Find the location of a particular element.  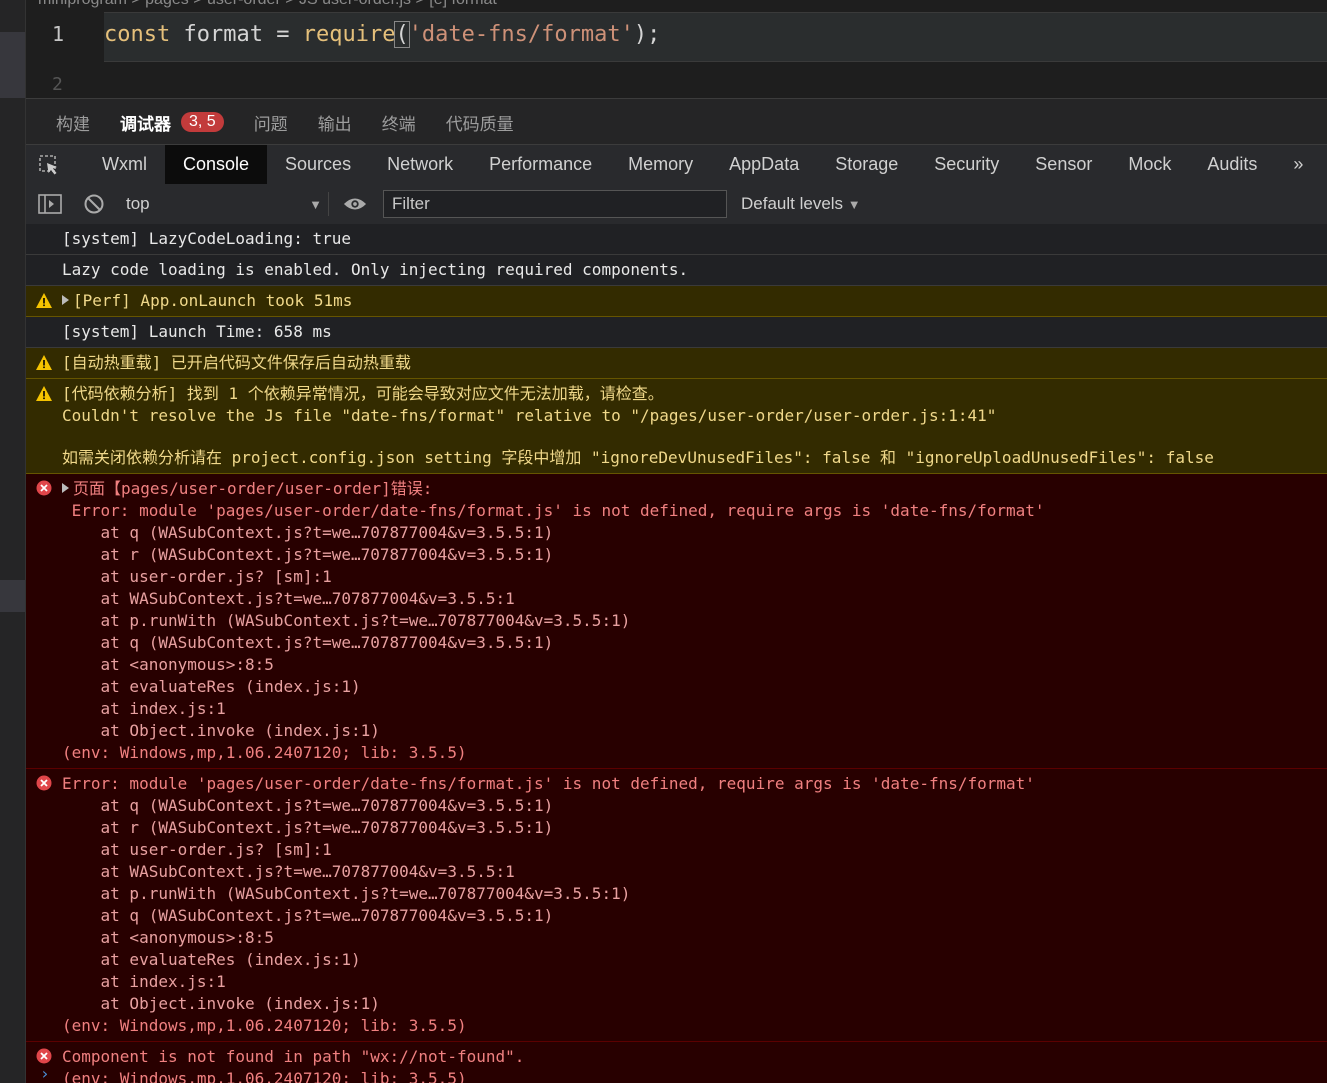

more-tabs-icon: » is located at coordinates (1298, 164).